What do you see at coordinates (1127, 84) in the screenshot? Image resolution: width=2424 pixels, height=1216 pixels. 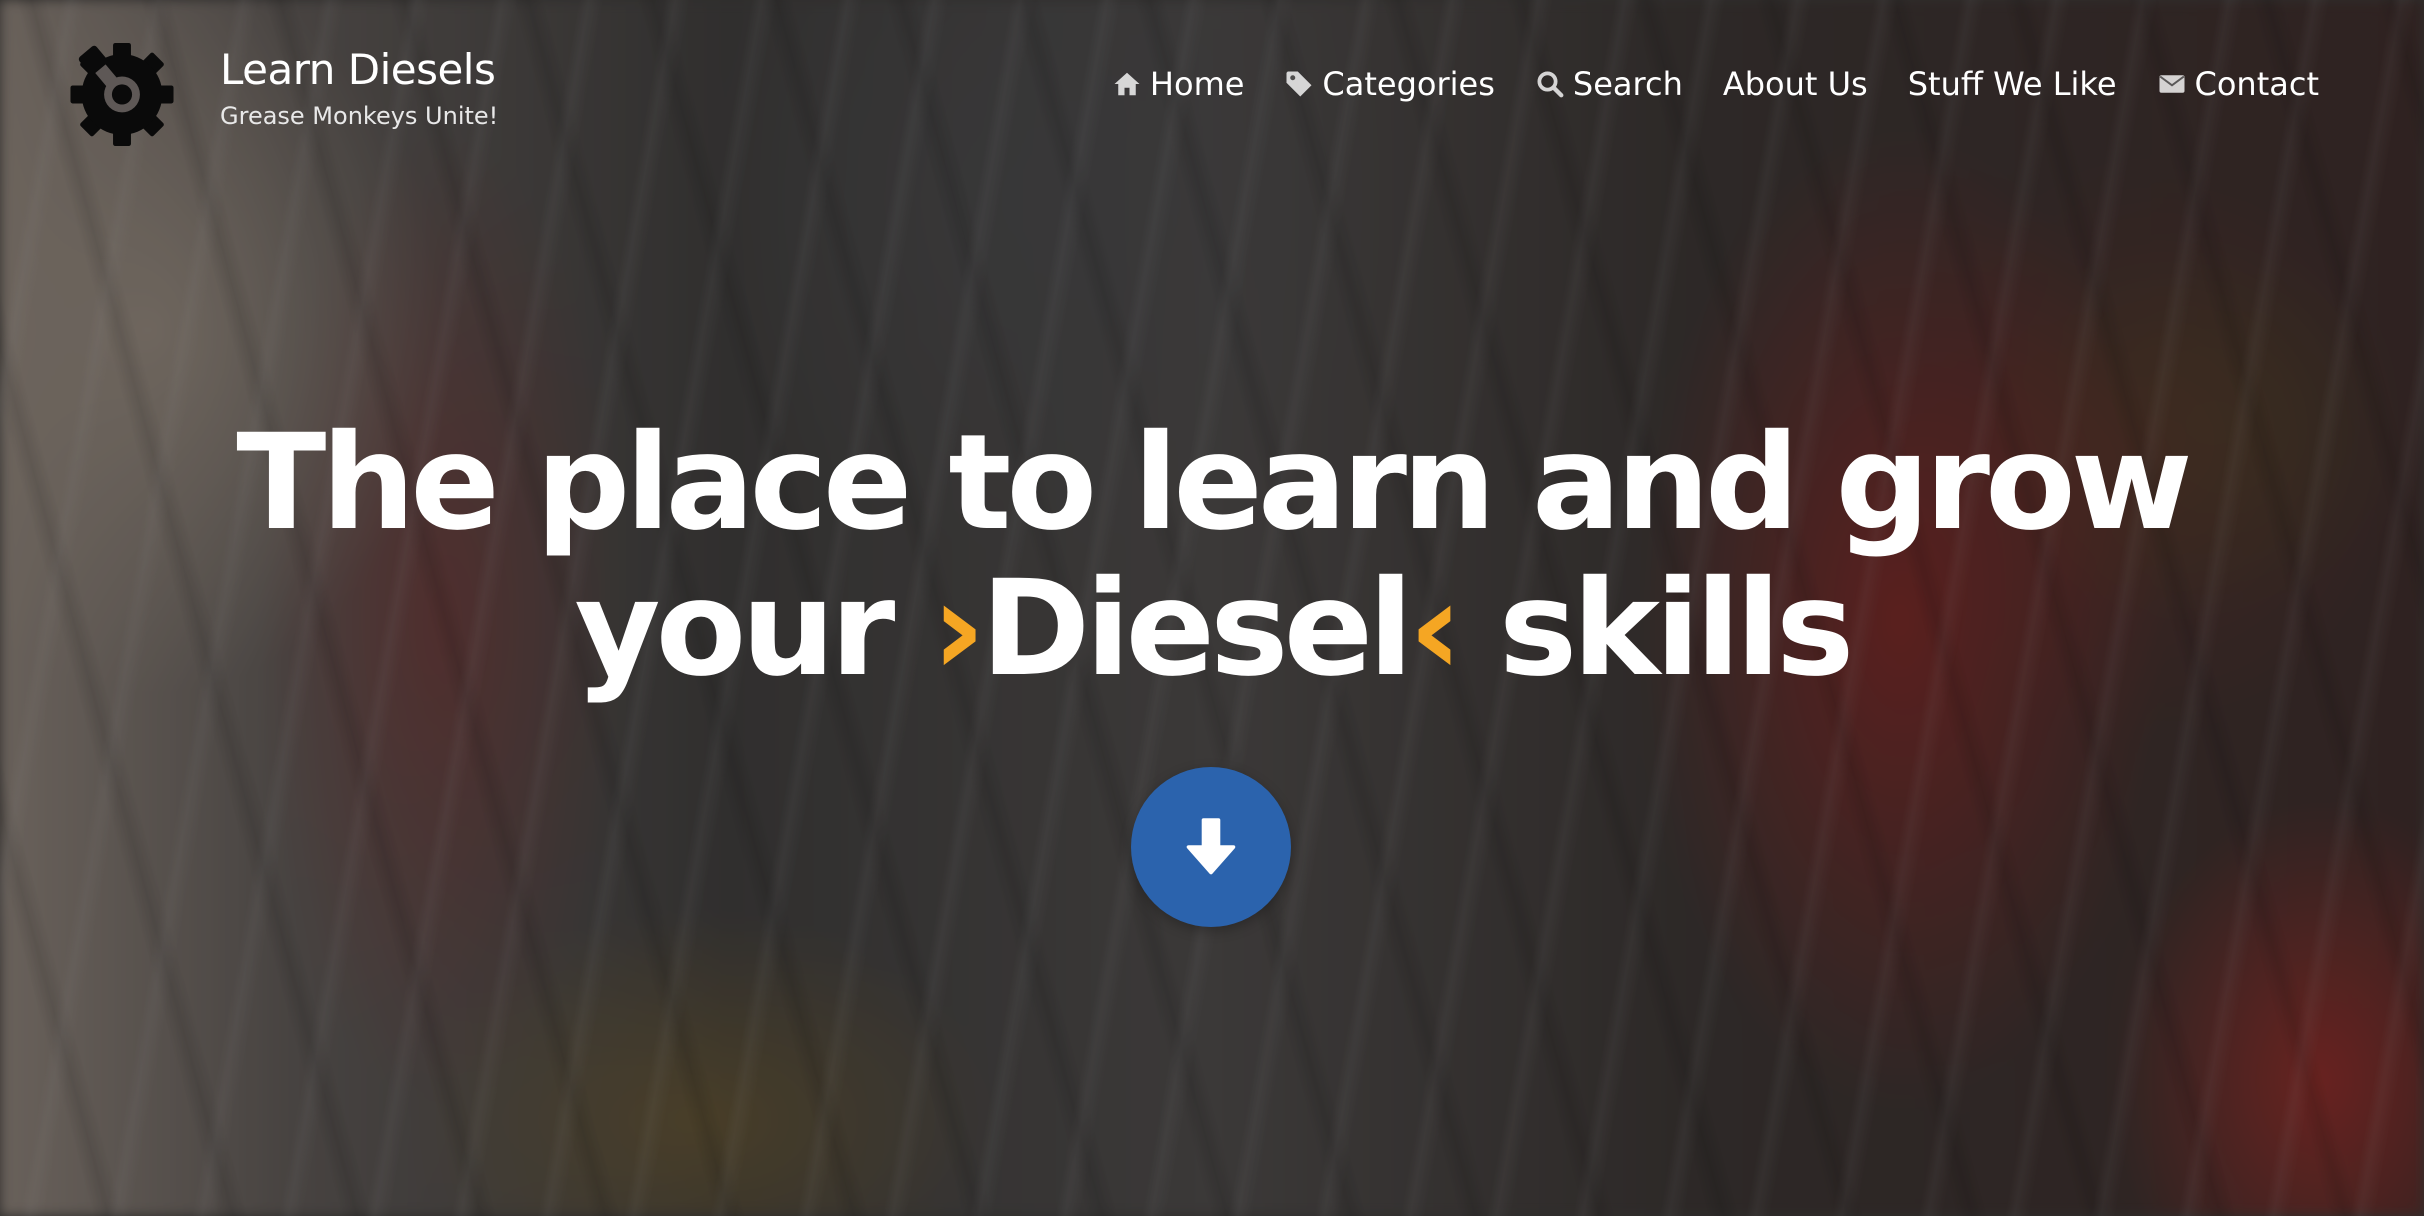 I see `home-icon` at bounding box center [1127, 84].